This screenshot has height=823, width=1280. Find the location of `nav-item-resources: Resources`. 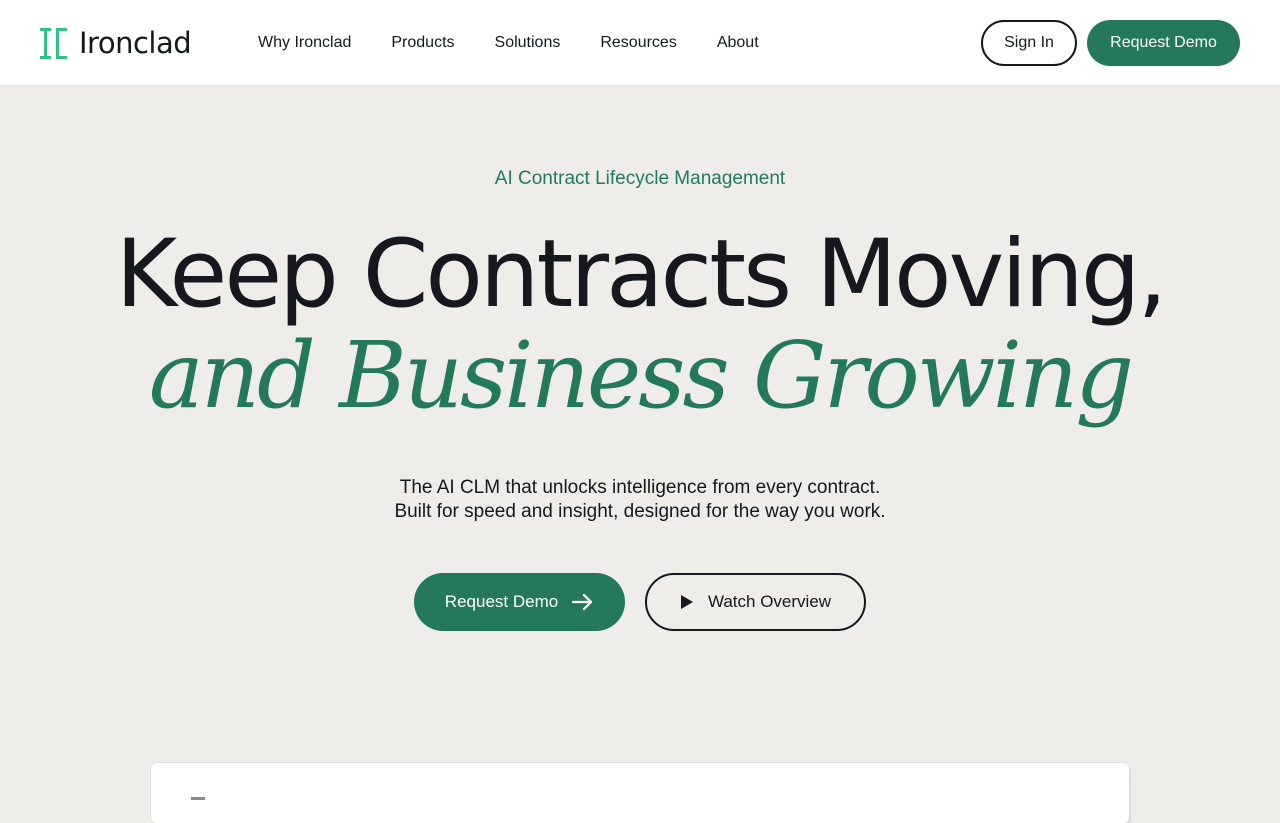

nav-item-resources: Resources is located at coordinates (638, 43).